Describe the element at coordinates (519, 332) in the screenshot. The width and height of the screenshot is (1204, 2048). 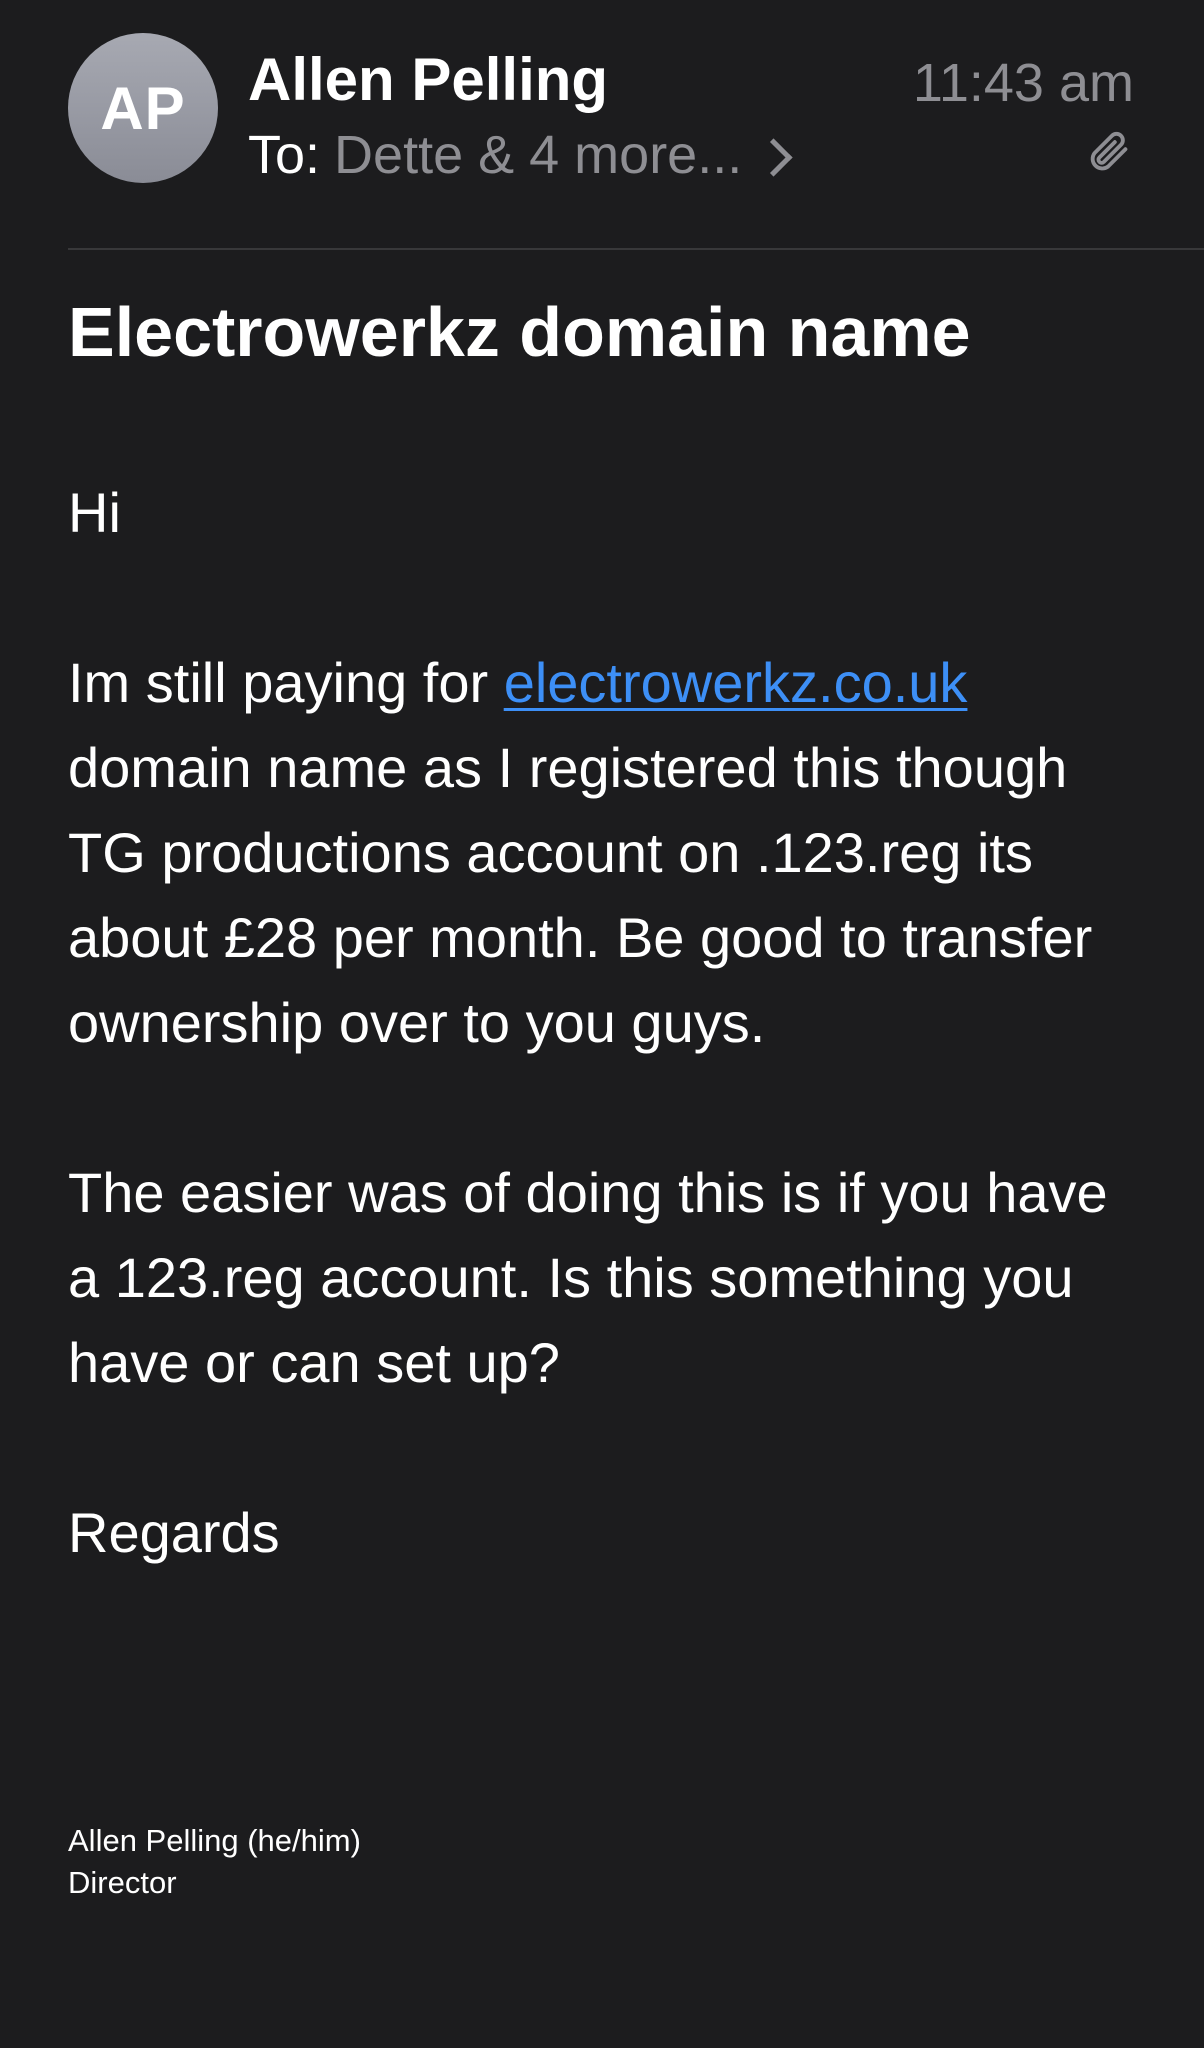
I see `email-subject: Electrowerkz domain name` at that location.